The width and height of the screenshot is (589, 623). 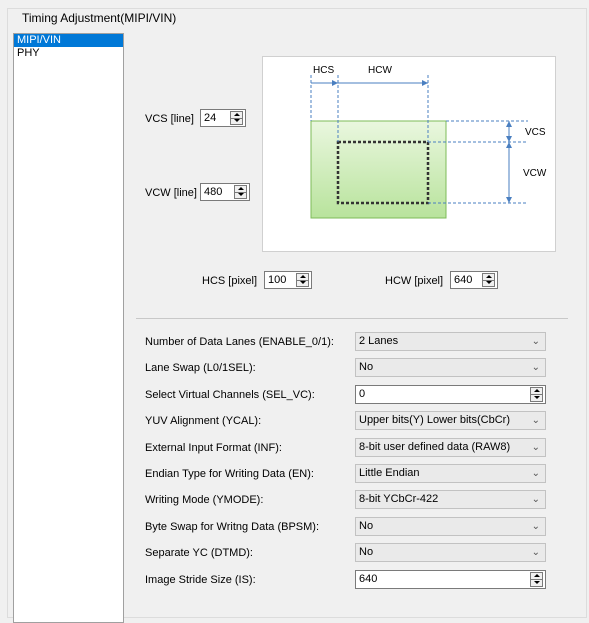 I want to click on hcw-text: HCW, so click(x=380, y=70).